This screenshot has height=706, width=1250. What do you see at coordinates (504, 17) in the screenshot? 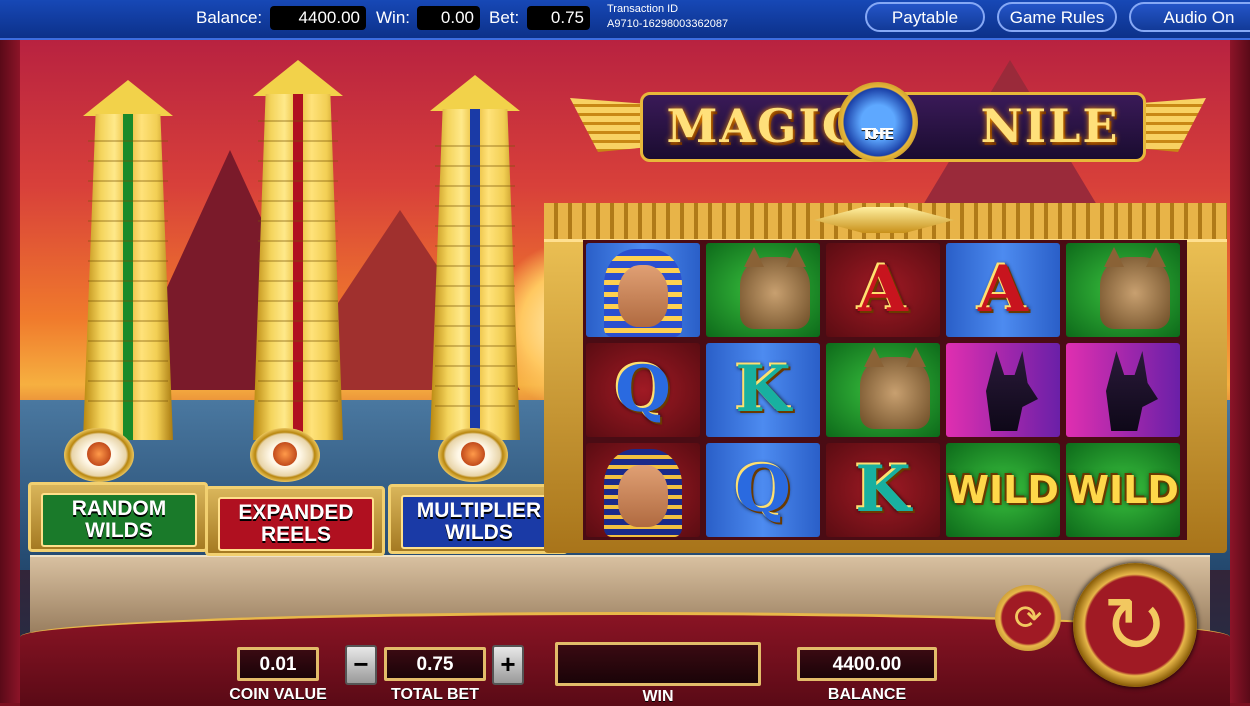
I see `bet-label: Bet:` at bounding box center [504, 17].